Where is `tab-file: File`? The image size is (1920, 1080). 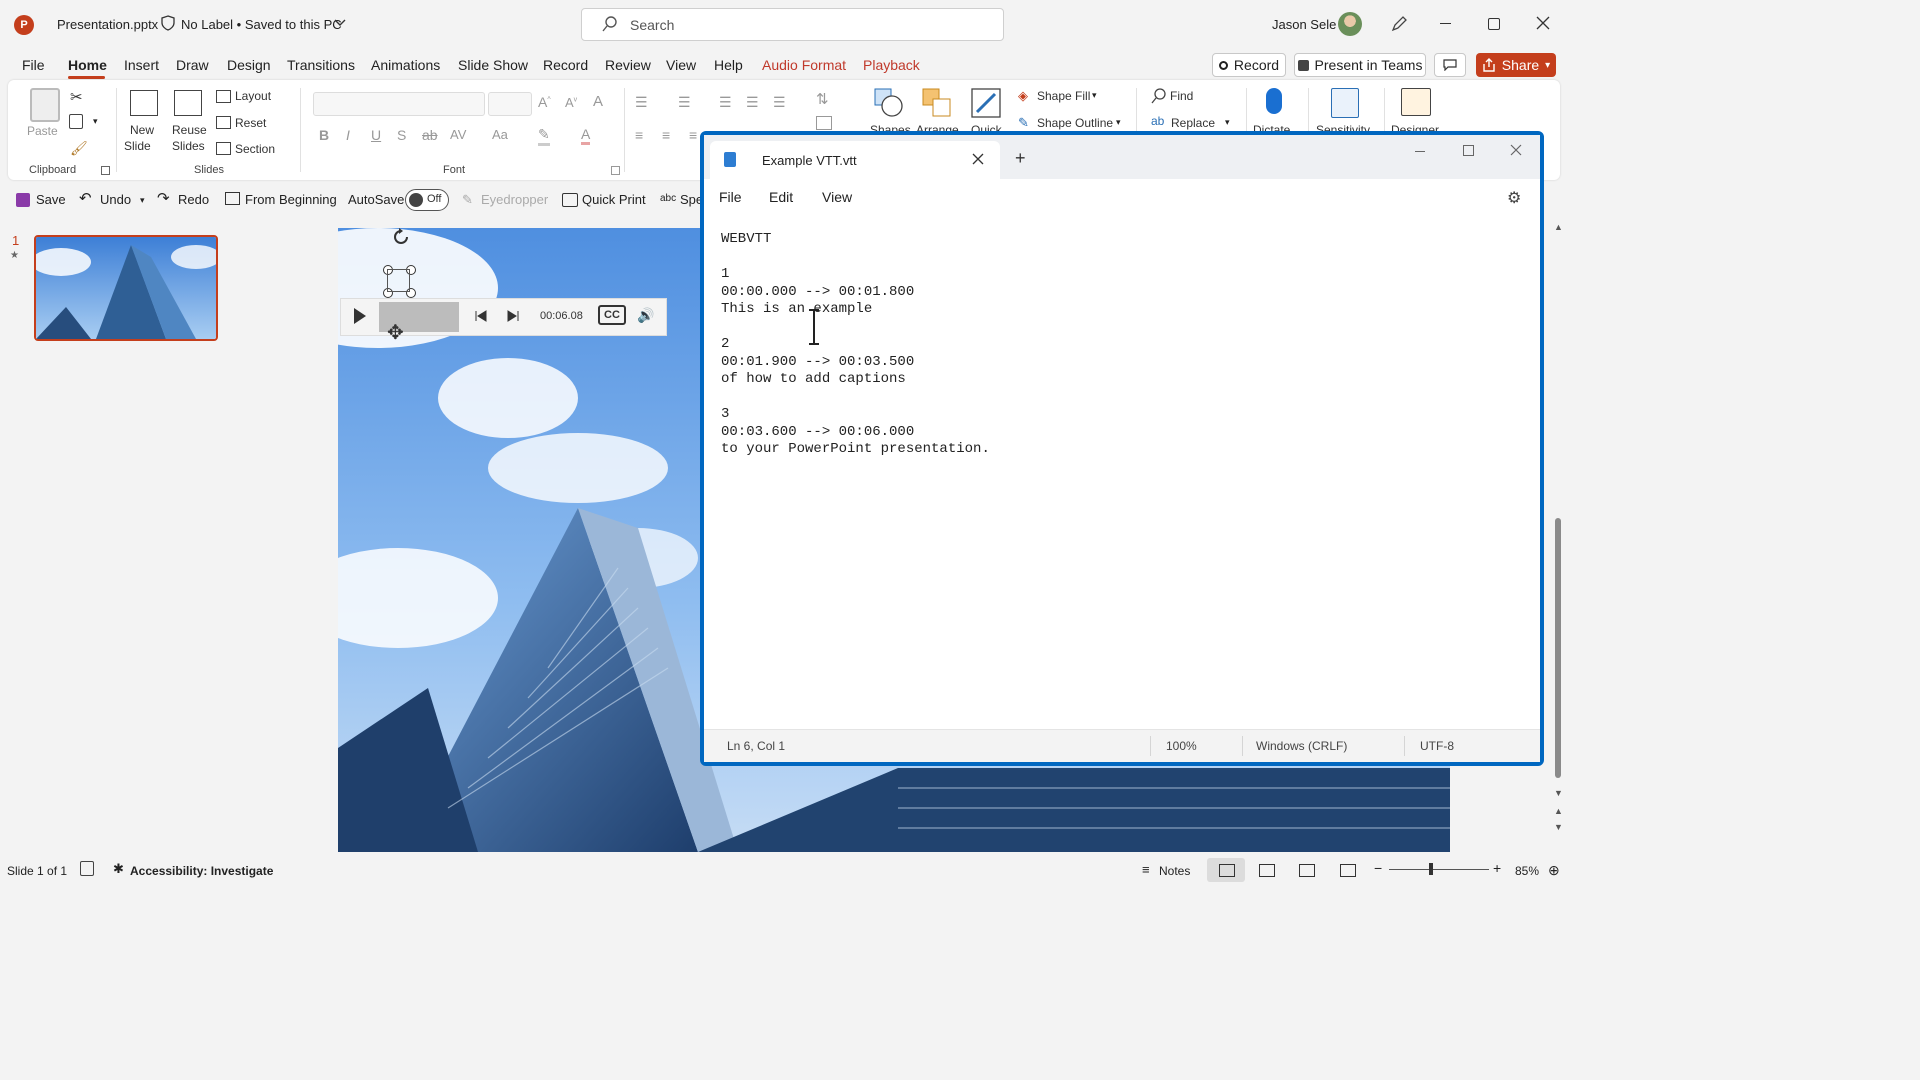 tab-file: File is located at coordinates (33, 65).